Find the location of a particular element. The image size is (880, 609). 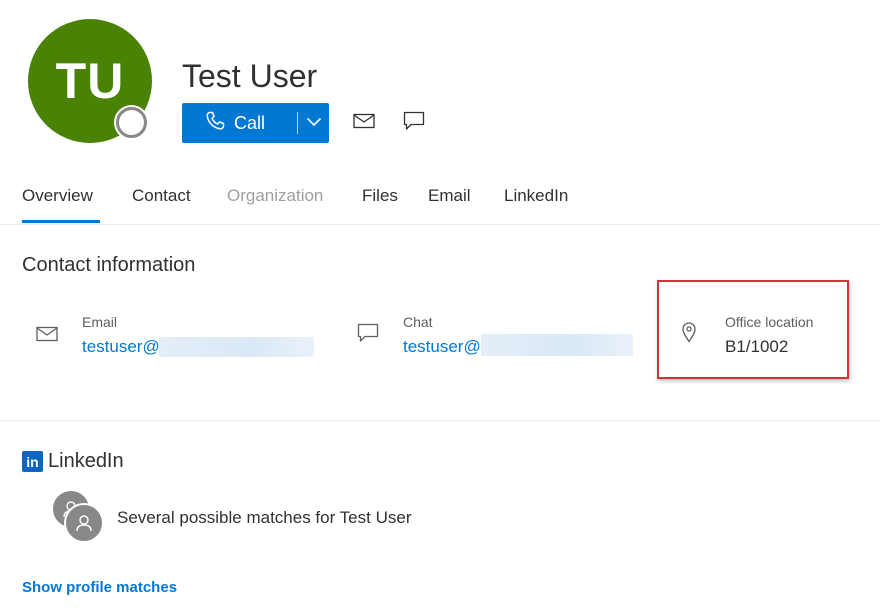

email-link: testuser@ is located at coordinates (121, 347).